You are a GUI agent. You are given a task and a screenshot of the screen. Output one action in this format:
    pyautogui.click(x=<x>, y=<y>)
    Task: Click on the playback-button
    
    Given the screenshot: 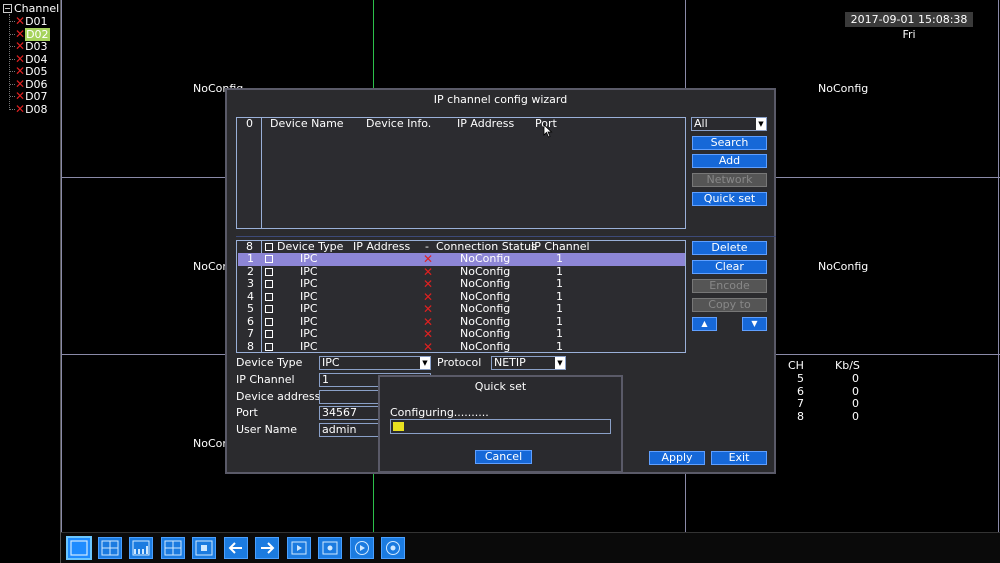 What is the action you would take?
    pyautogui.click(x=299, y=548)
    